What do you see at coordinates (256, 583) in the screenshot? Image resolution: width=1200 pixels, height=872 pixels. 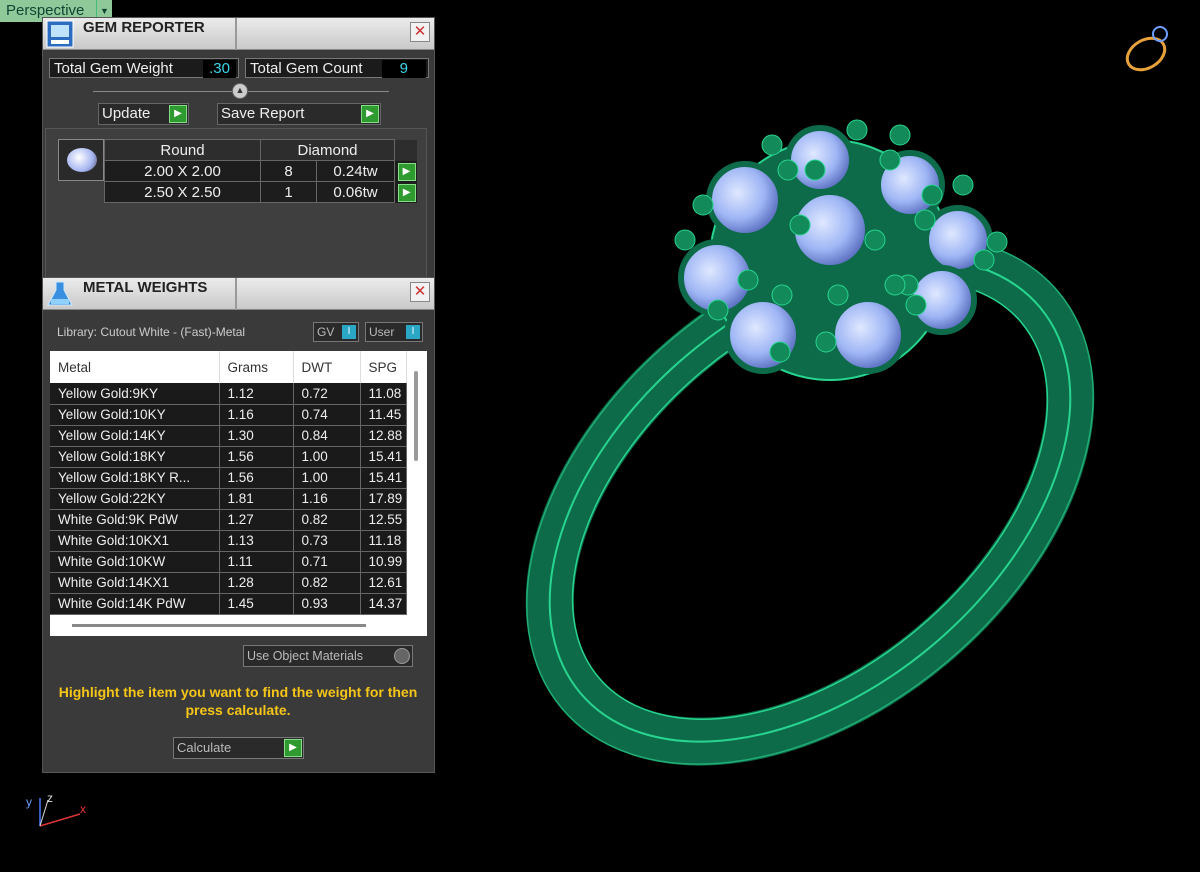 I see `metal-grams: 1.28` at bounding box center [256, 583].